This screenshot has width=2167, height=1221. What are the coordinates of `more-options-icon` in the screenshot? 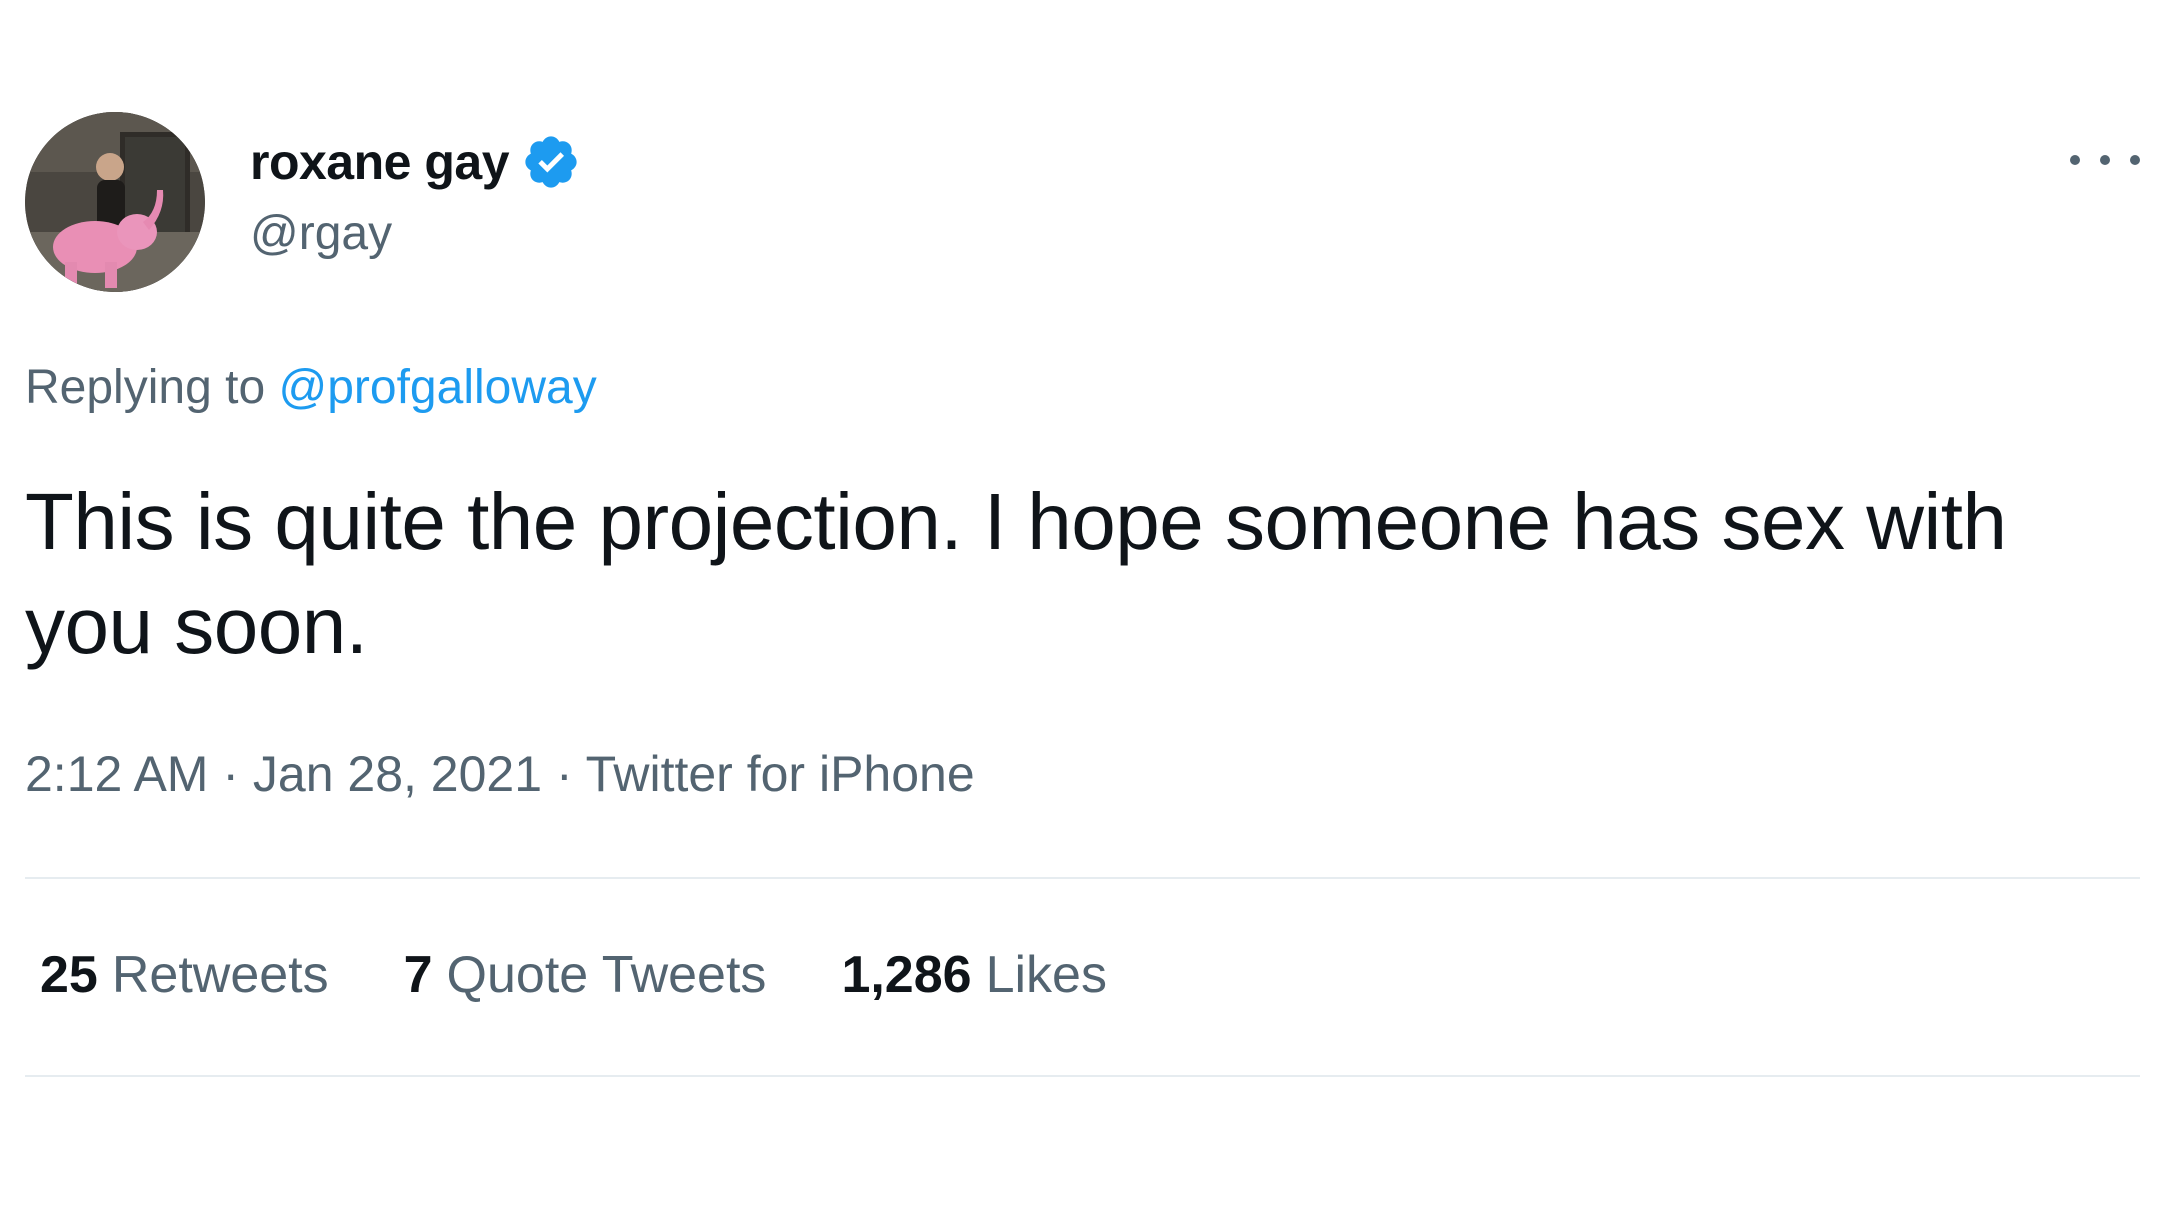 It's located at (2105, 160).